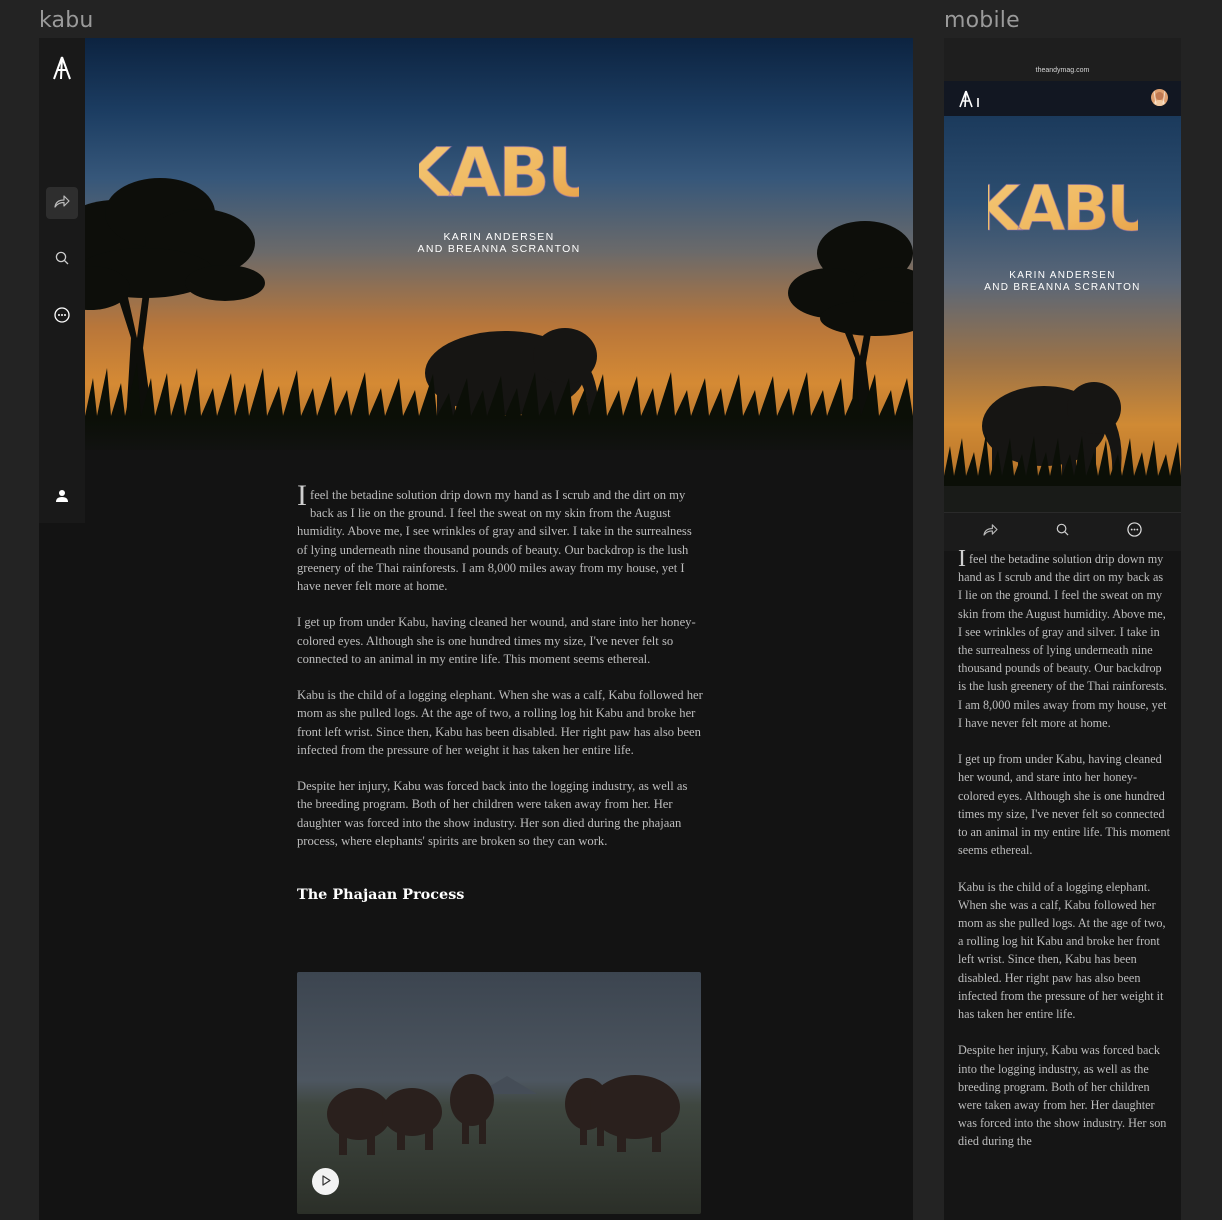 The width and height of the screenshot is (1222, 1220). I want to click on url-text: theandymag.com, so click(1062, 70).